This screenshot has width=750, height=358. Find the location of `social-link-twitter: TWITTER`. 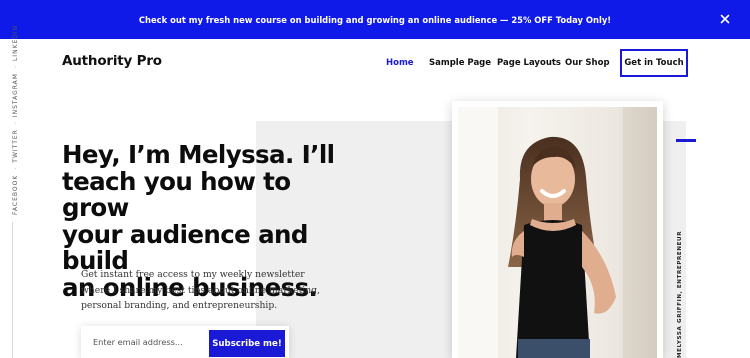

social-link-twitter: TWITTER is located at coordinates (15, 146).